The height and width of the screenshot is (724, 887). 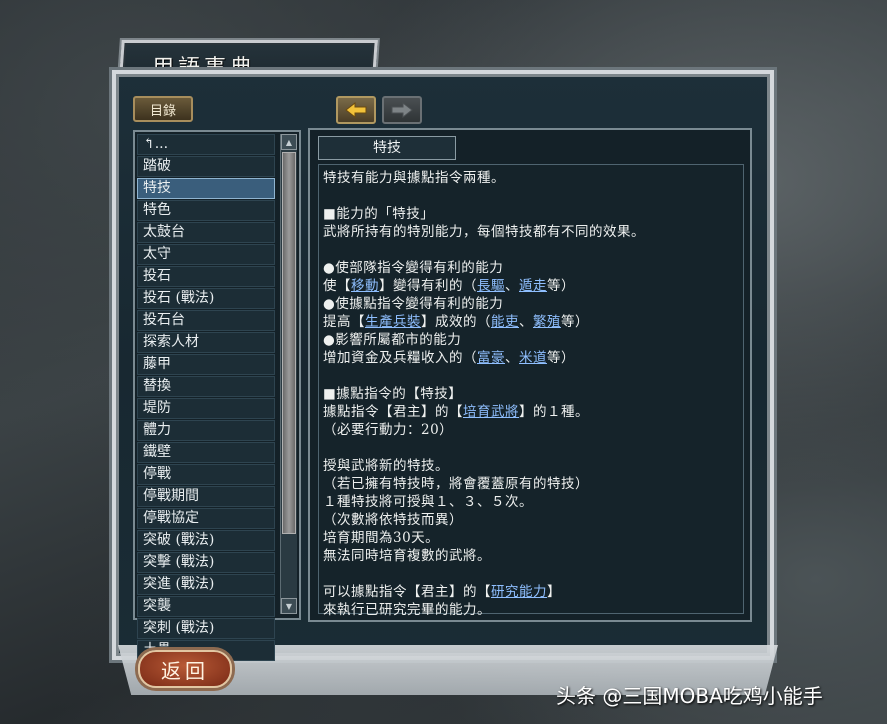 I want to click on term-link: 研究能力, so click(x=519, y=592).